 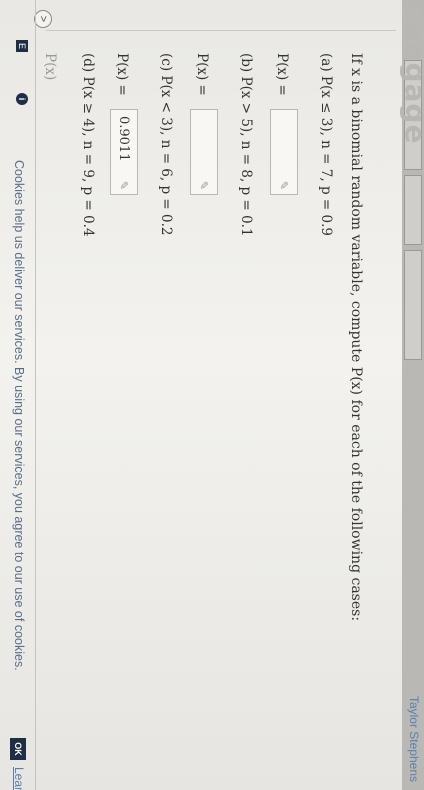 I want to click on part-c: (c) P(x < 3), n = 6, p = 0.2, so click(x=166, y=144).